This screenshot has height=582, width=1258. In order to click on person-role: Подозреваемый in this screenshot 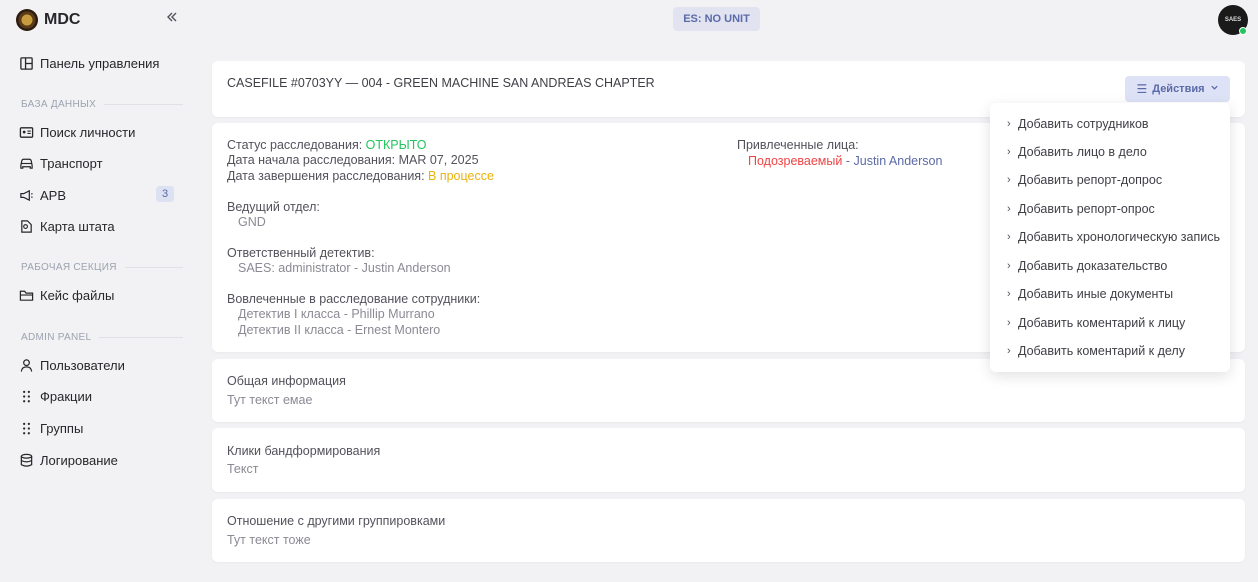, I will do `click(795, 161)`.